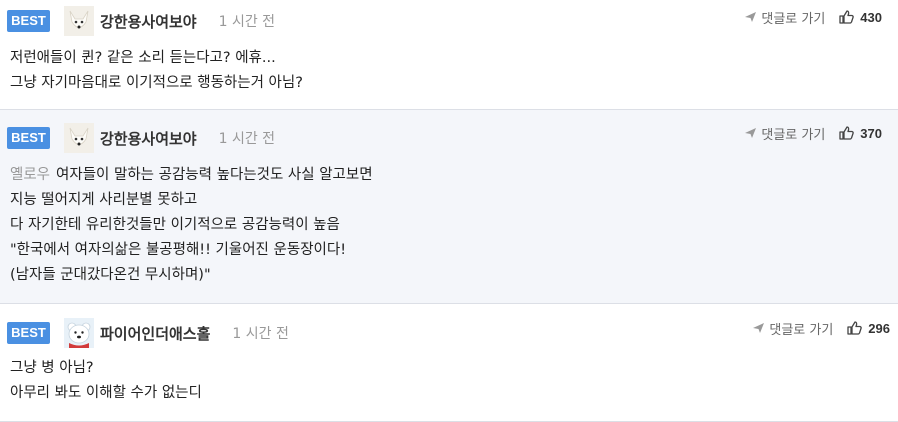 This screenshot has width=898, height=422. Describe the element at coordinates (106, 381) in the screenshot. I see `comment-body: 그냥 병 아님? 아무리 봐도 이해할 수가 없는디` at that location.